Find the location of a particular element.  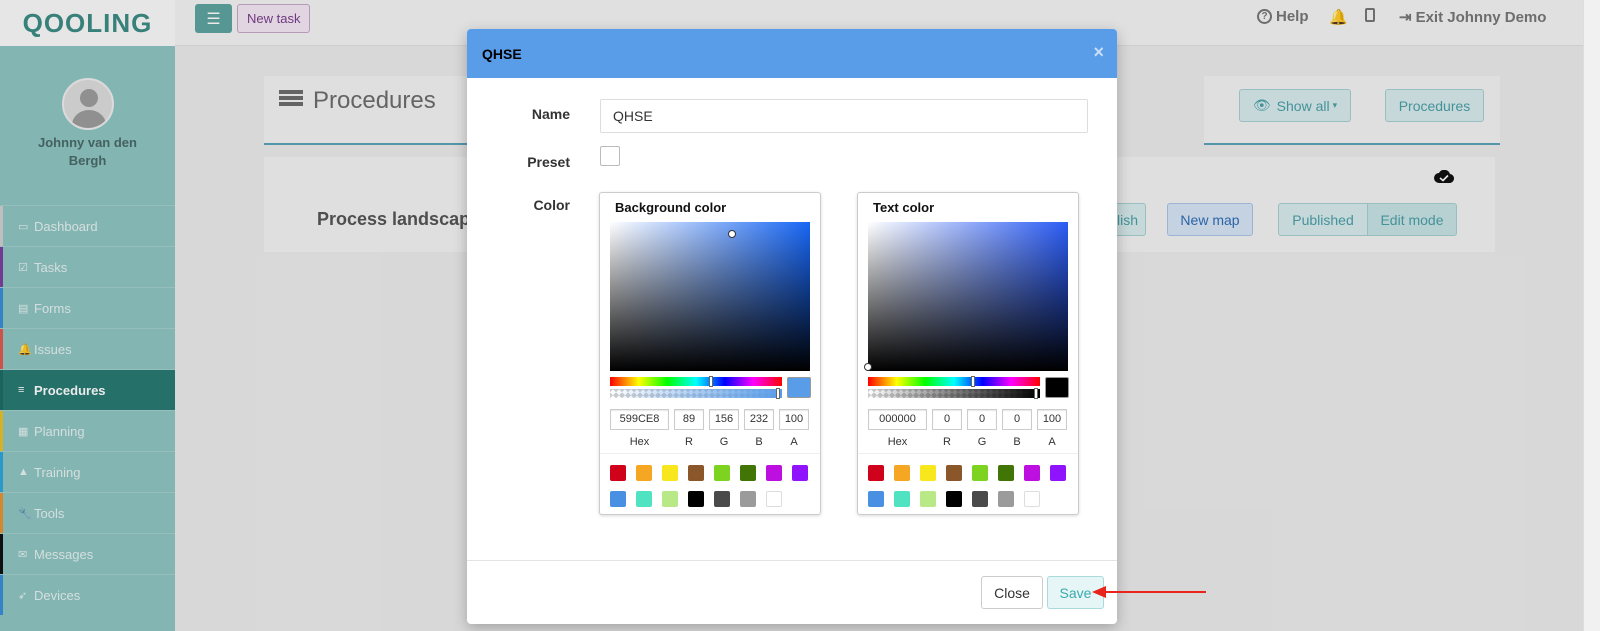

modal-title: QHSE is located at coordinates (502, 53).